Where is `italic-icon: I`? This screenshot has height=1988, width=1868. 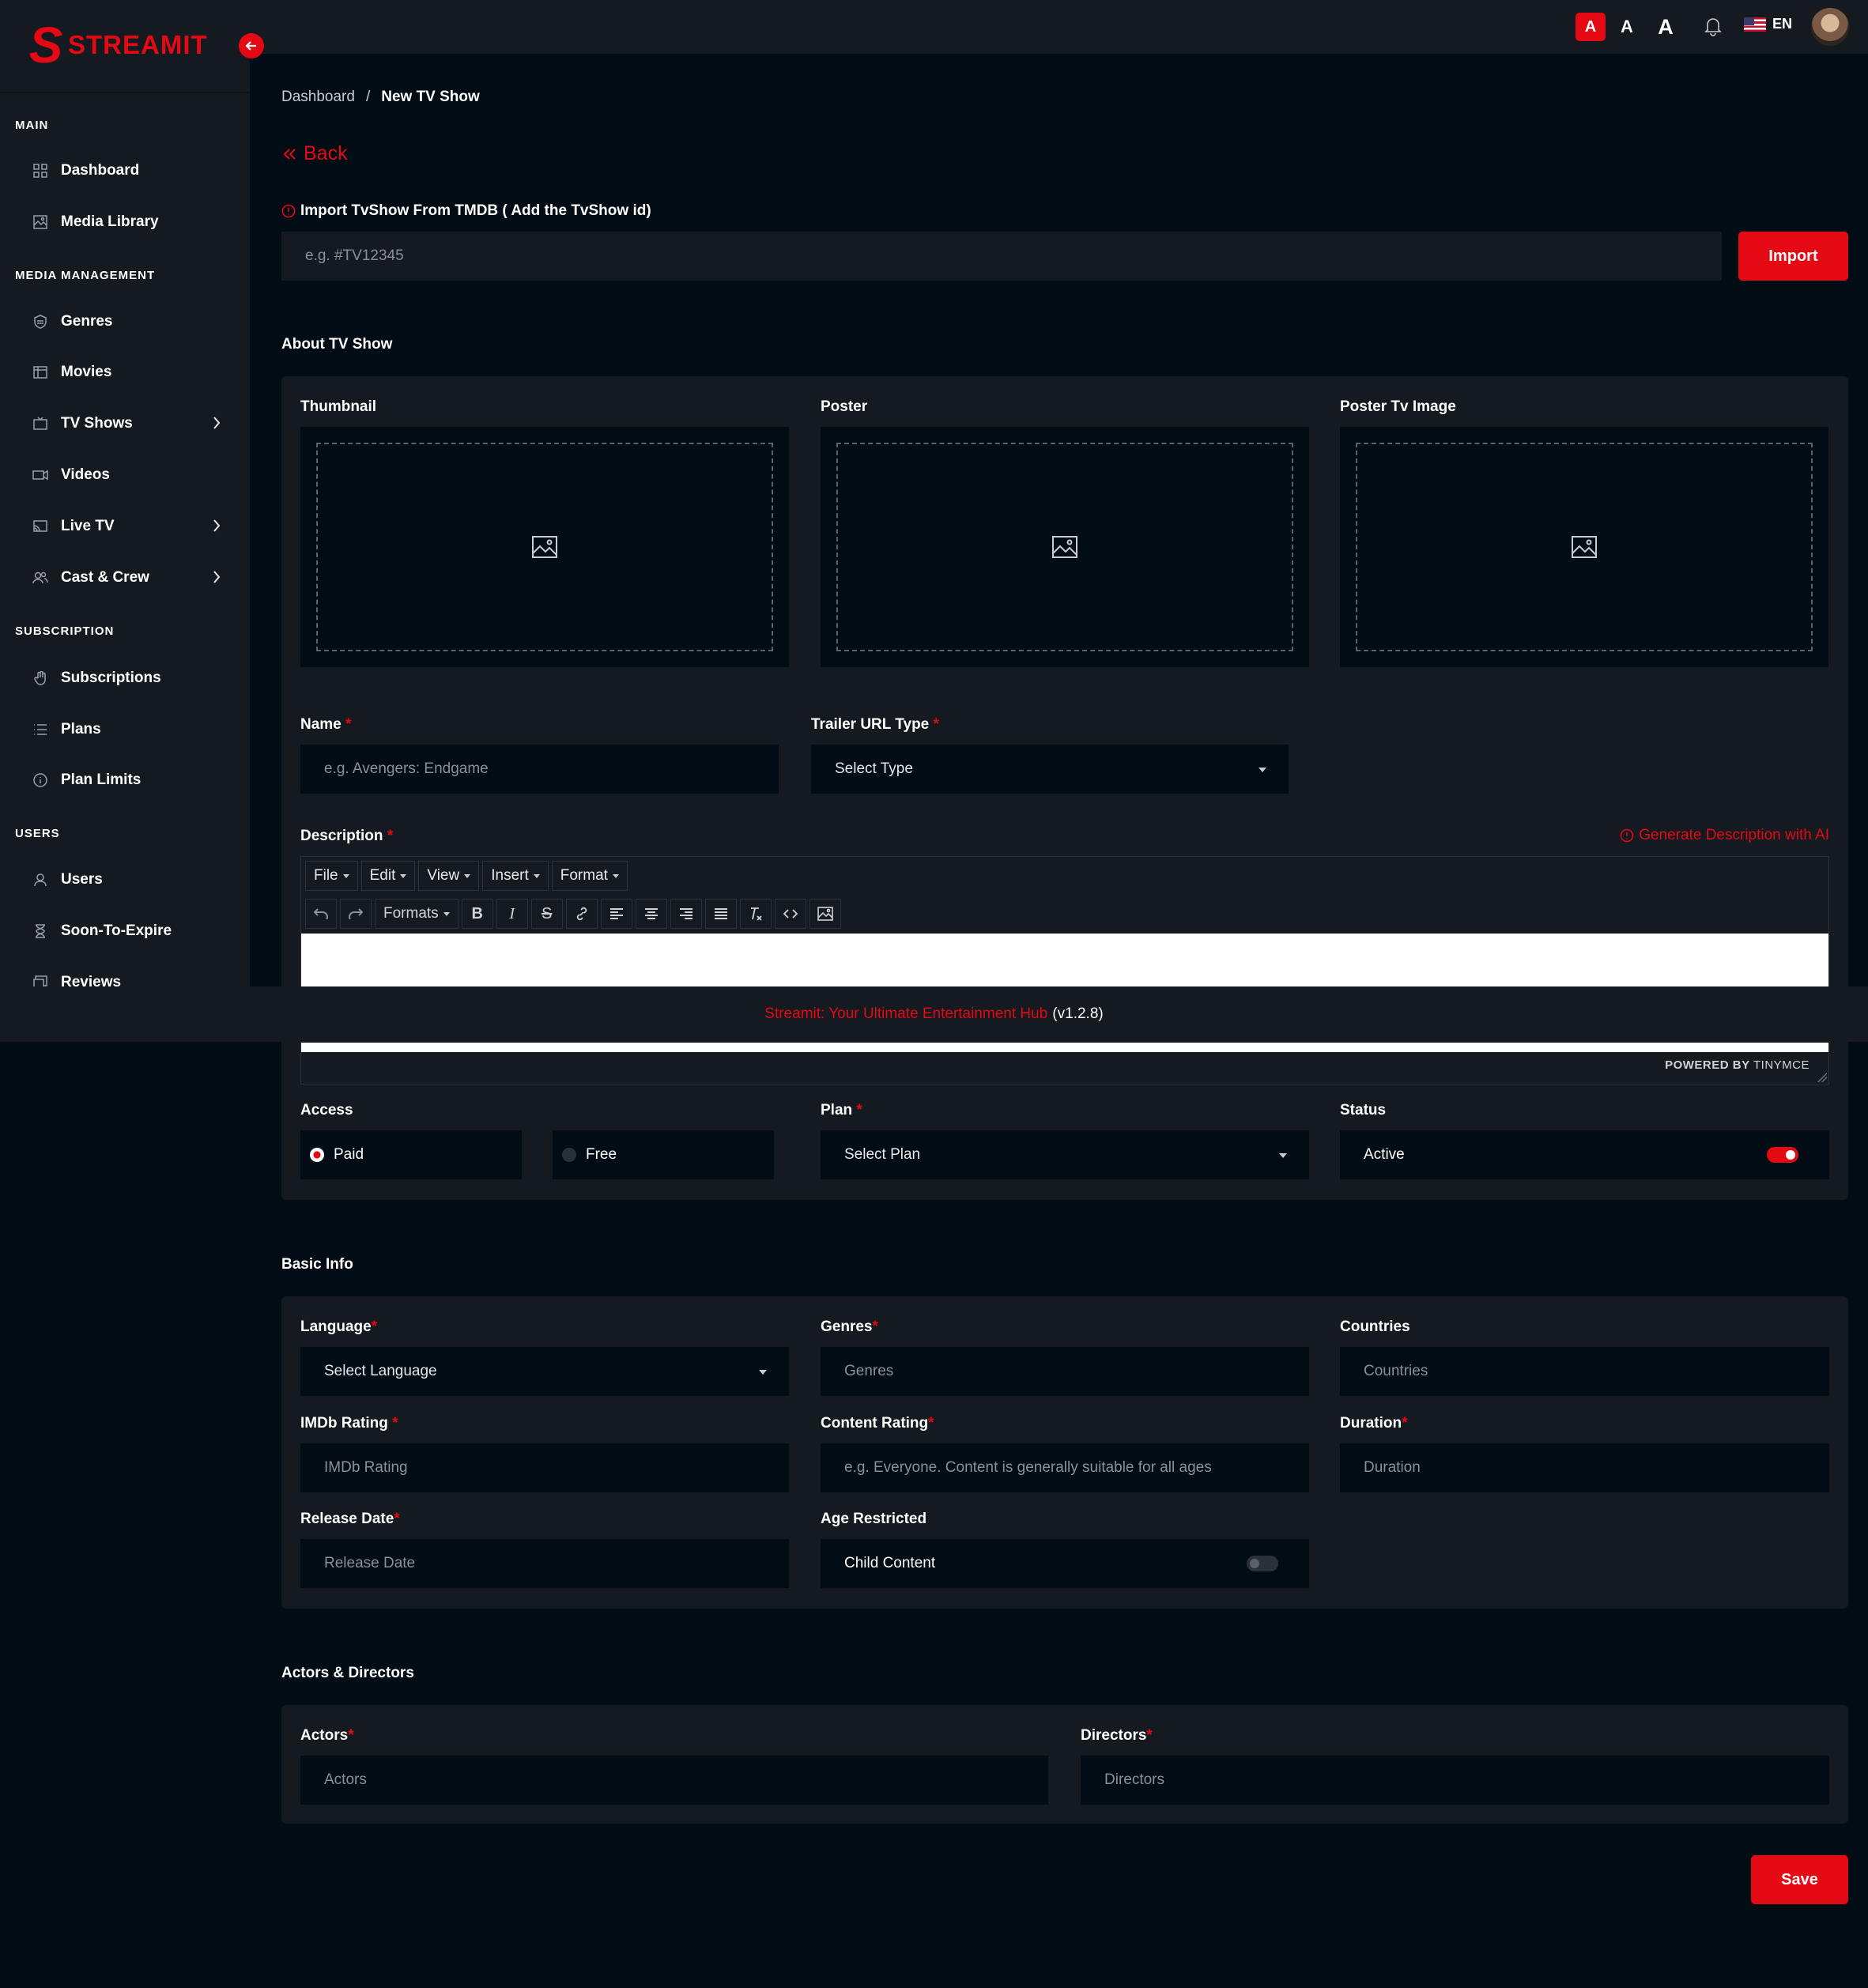 italic-icon: I is located at coordinates (512, 914).